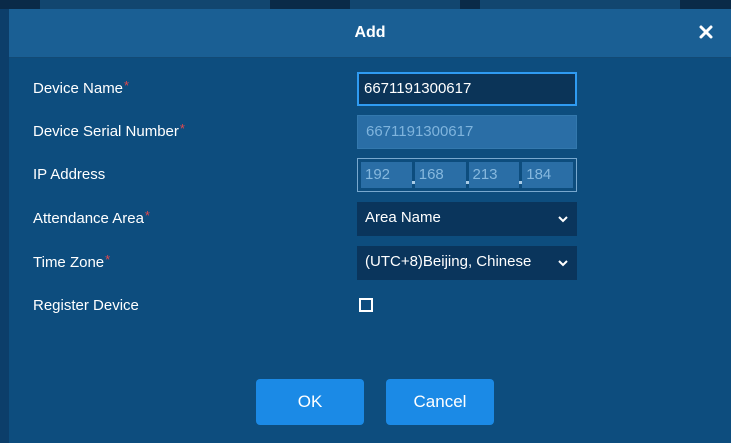 The image size is (731, 443). I want to click on cancel-button: Cancel, so click(440, 402).